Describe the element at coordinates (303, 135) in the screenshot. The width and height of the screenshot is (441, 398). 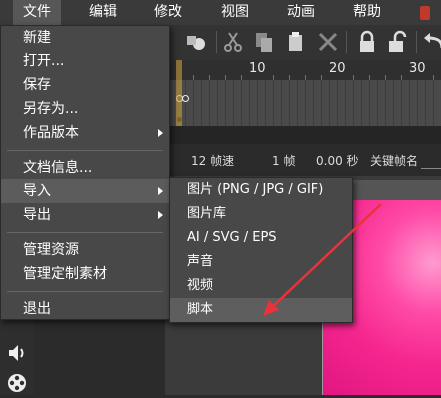
I see `timeline-scrollbar` at that location.